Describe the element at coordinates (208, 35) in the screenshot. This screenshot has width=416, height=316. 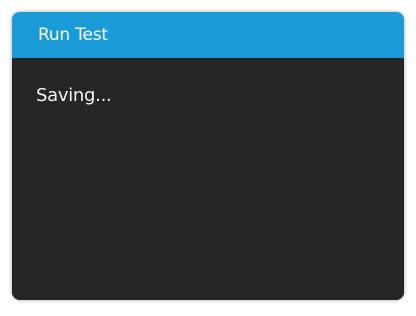
I see `dialog-titlebar: Run Test` at that location.